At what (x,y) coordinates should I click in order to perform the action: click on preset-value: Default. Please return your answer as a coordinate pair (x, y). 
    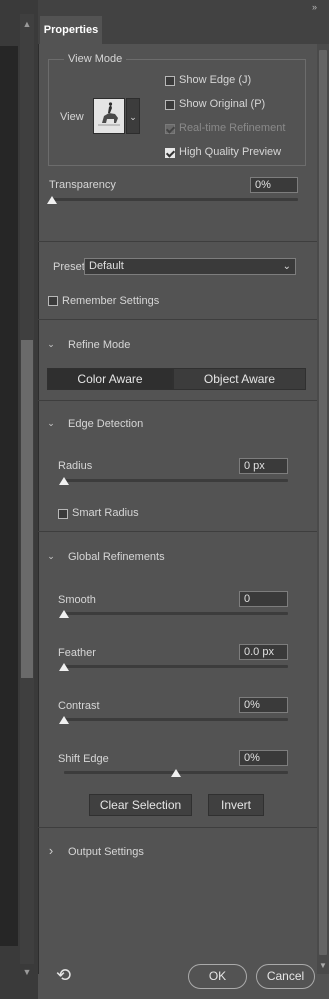
    Looking at the image, I should click on (106, 266).